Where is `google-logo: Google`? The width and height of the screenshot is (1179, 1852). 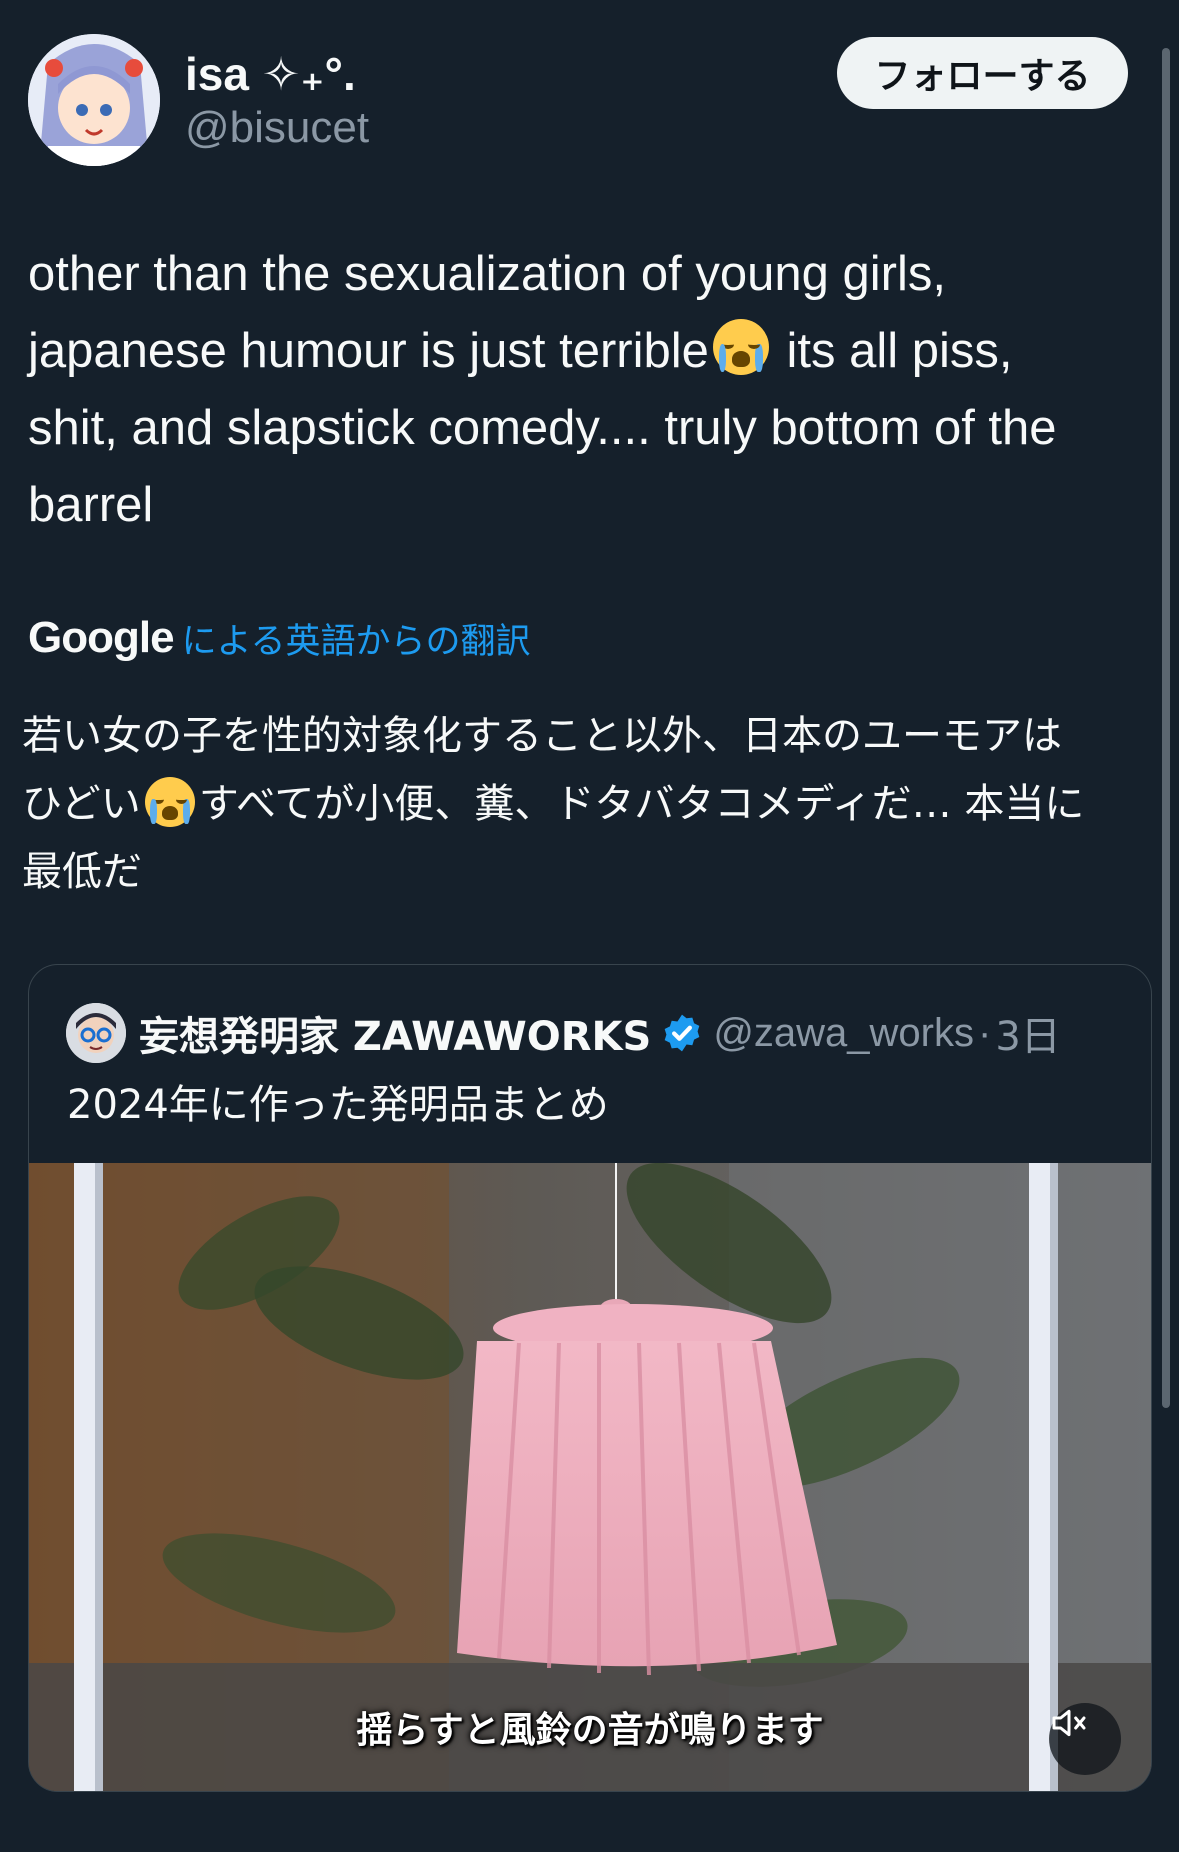
google-logo: Google is located at coordinates (101, 637).